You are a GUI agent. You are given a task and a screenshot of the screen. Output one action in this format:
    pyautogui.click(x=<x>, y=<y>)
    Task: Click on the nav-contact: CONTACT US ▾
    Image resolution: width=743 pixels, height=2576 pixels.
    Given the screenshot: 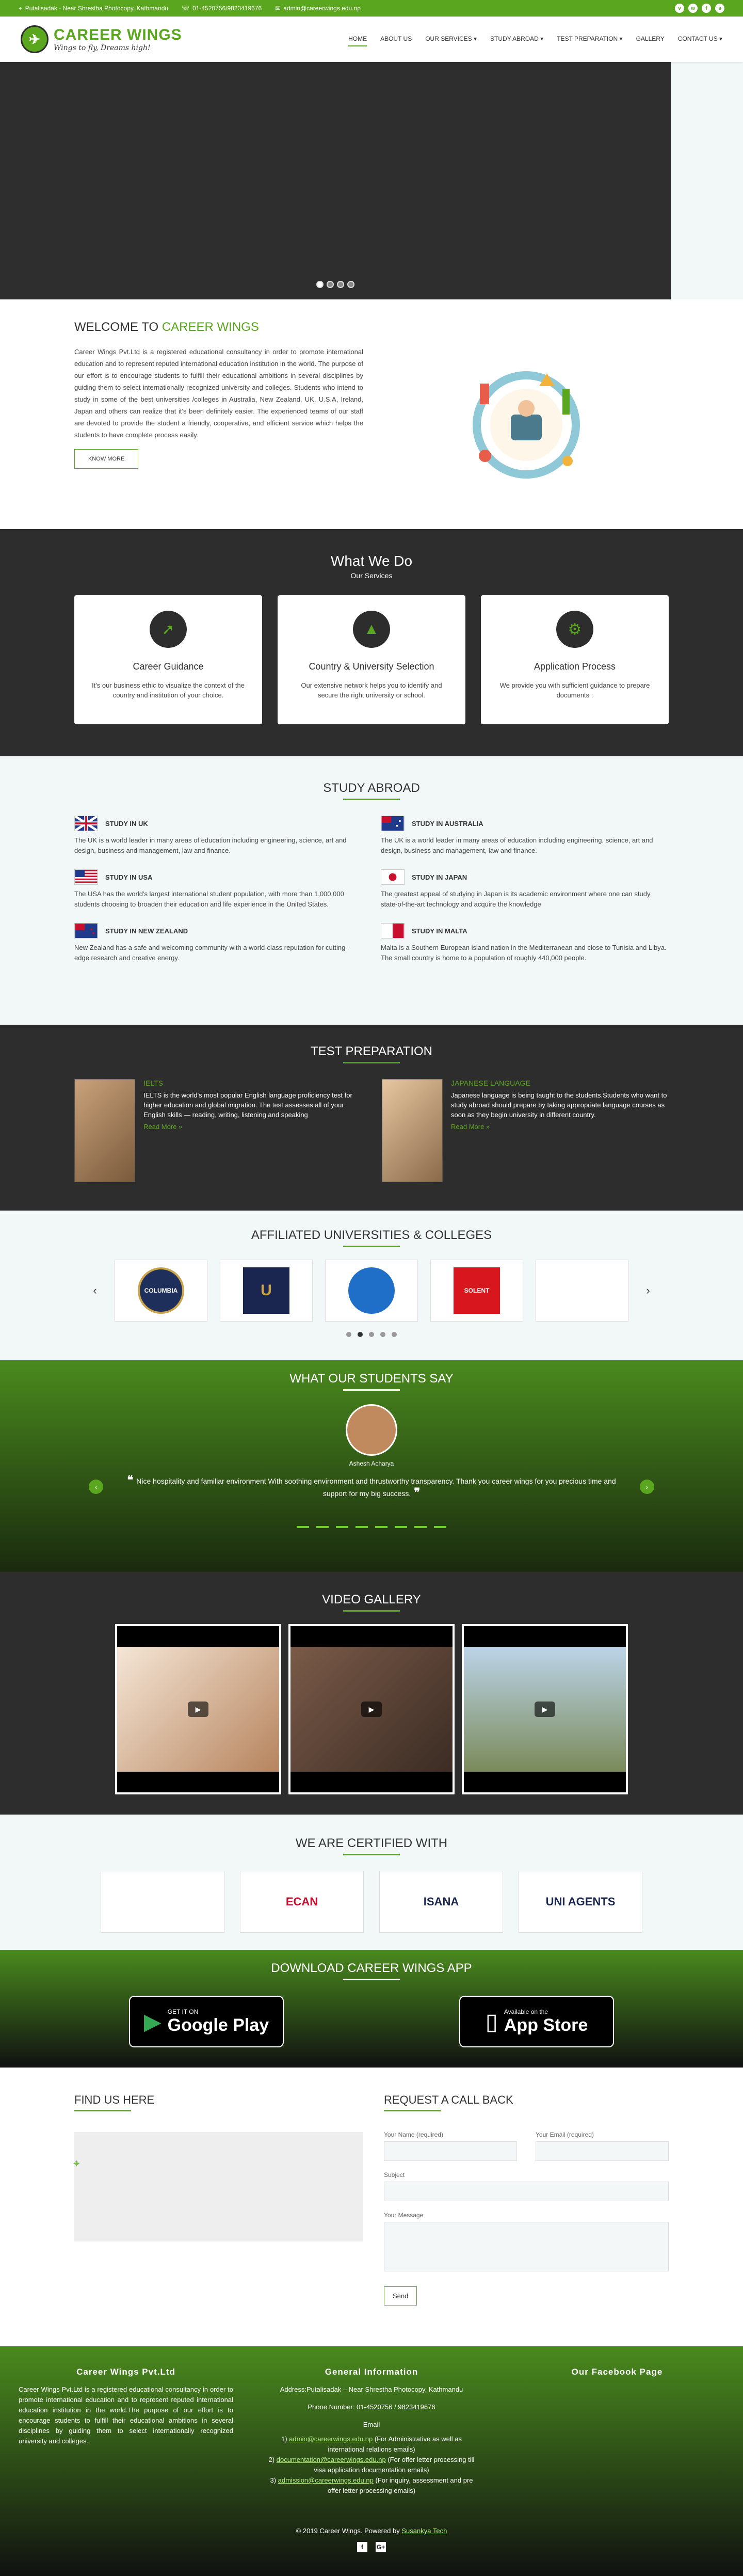 What is the action you would take?
    pyautogui.click(x=700, y=39)
    